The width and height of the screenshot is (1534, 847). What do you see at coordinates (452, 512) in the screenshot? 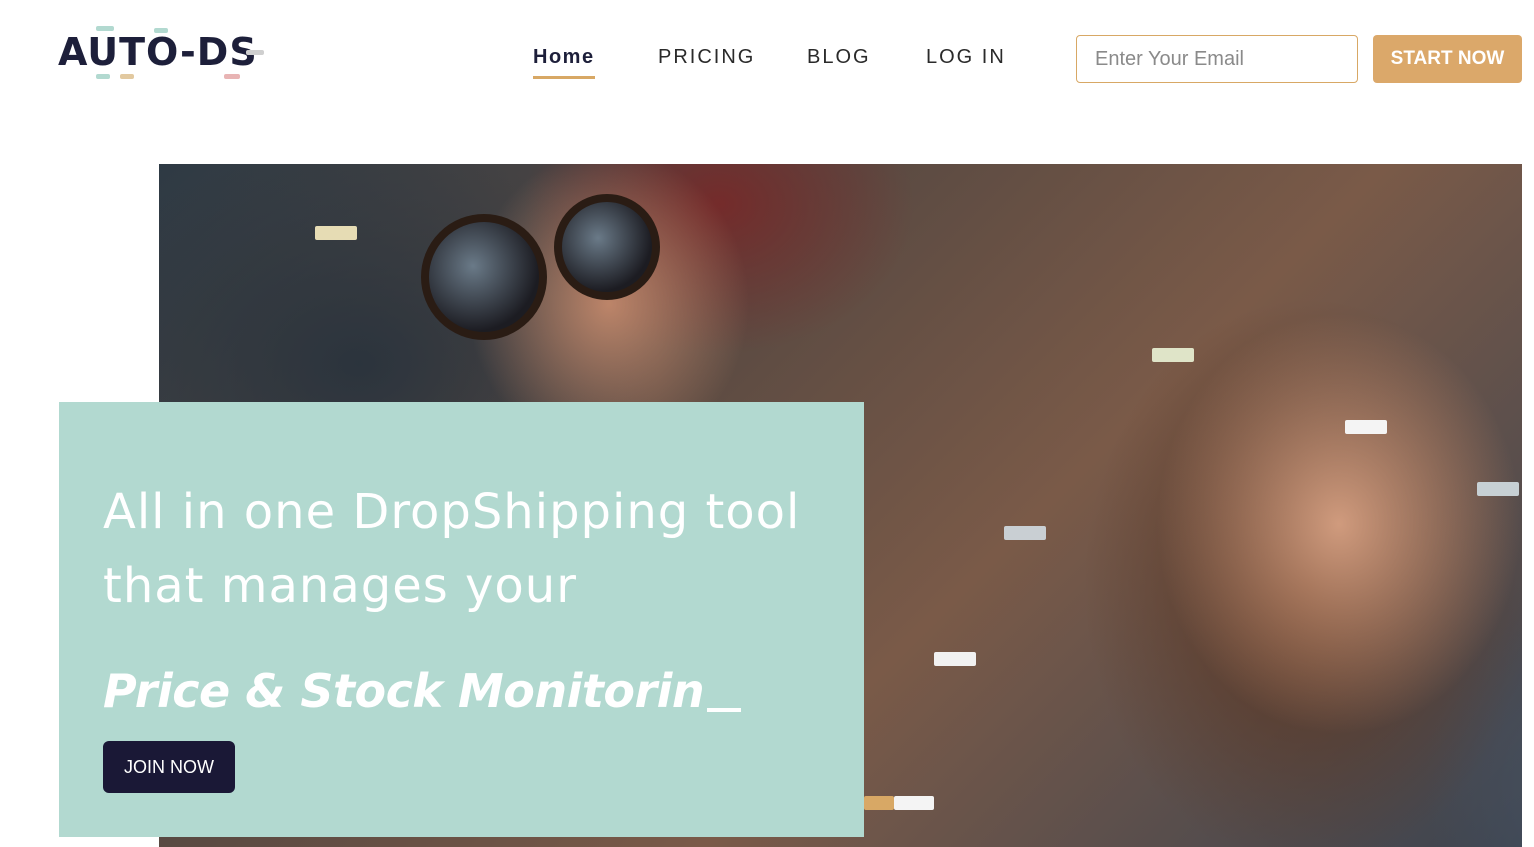
I see `hero-headline-line1: All in one DropShipping tool` at bounding box center [452, 512].